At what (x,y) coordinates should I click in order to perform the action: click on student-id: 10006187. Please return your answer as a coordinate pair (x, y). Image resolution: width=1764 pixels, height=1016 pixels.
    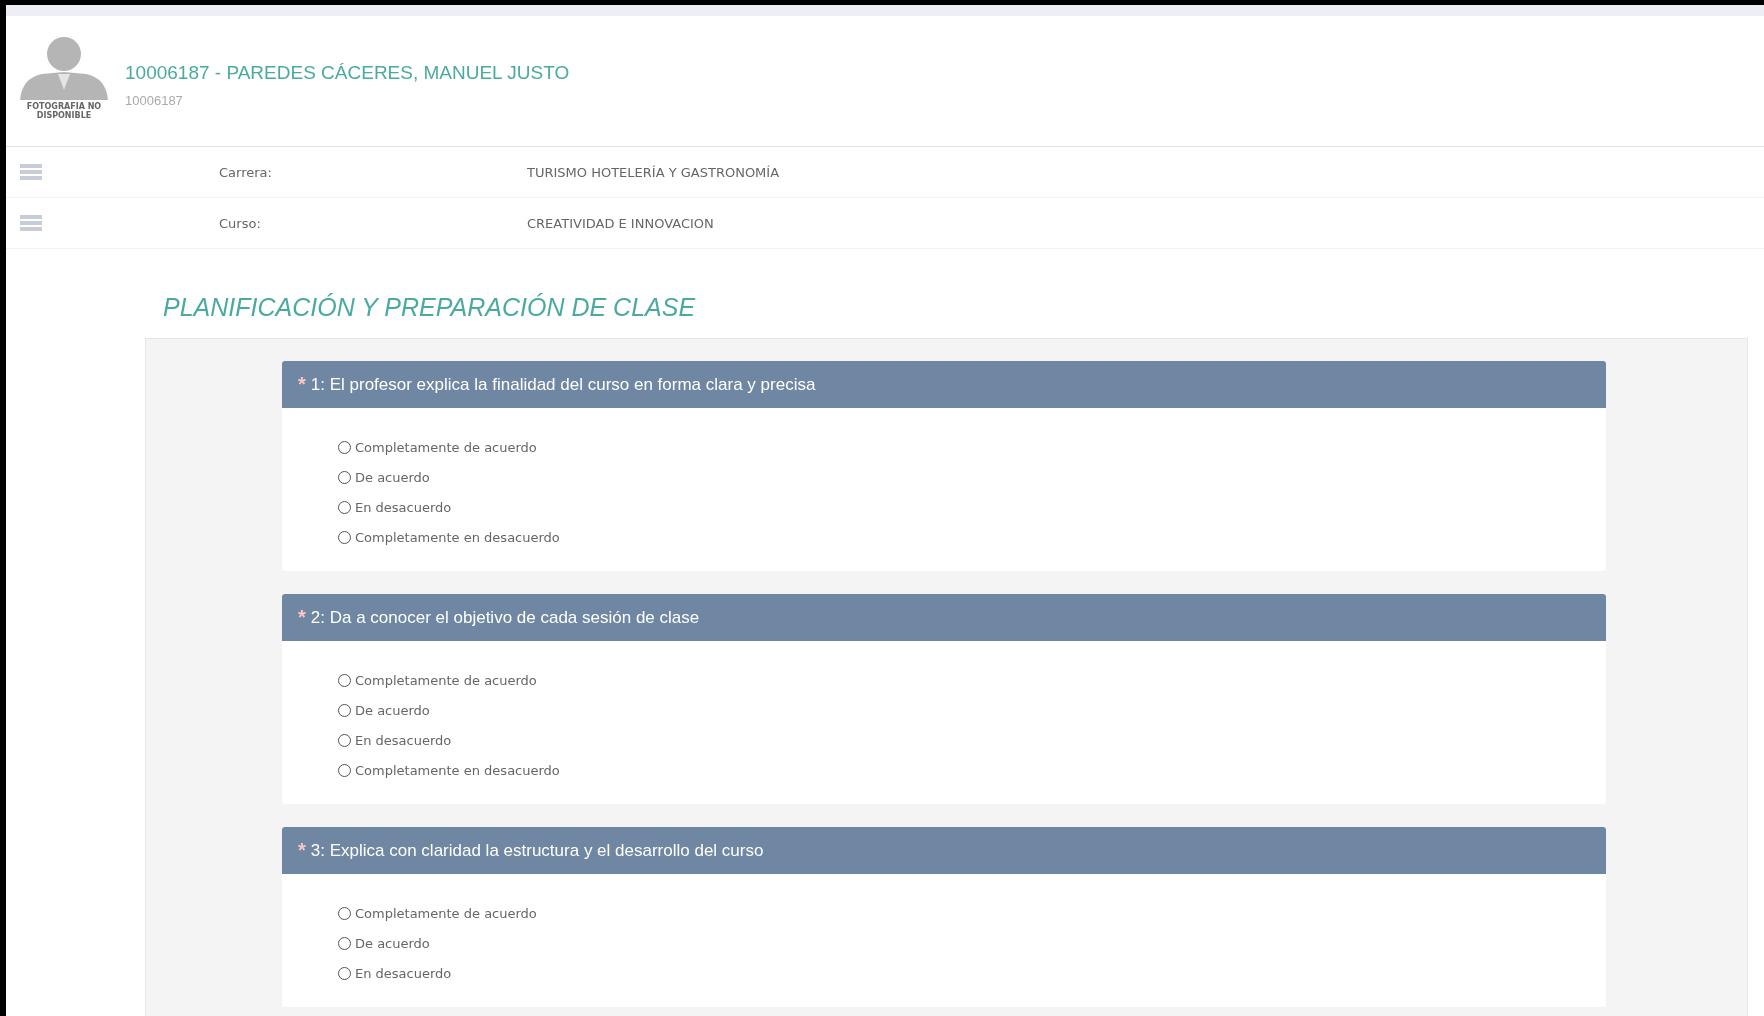
    Looking at the image, I should click on (154, 100).